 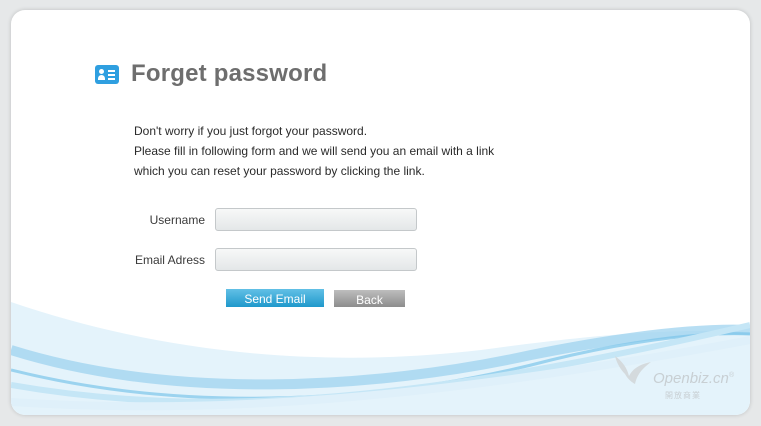 I want to click on brand-chinese: 開放商業, so click(x=683, y=395).